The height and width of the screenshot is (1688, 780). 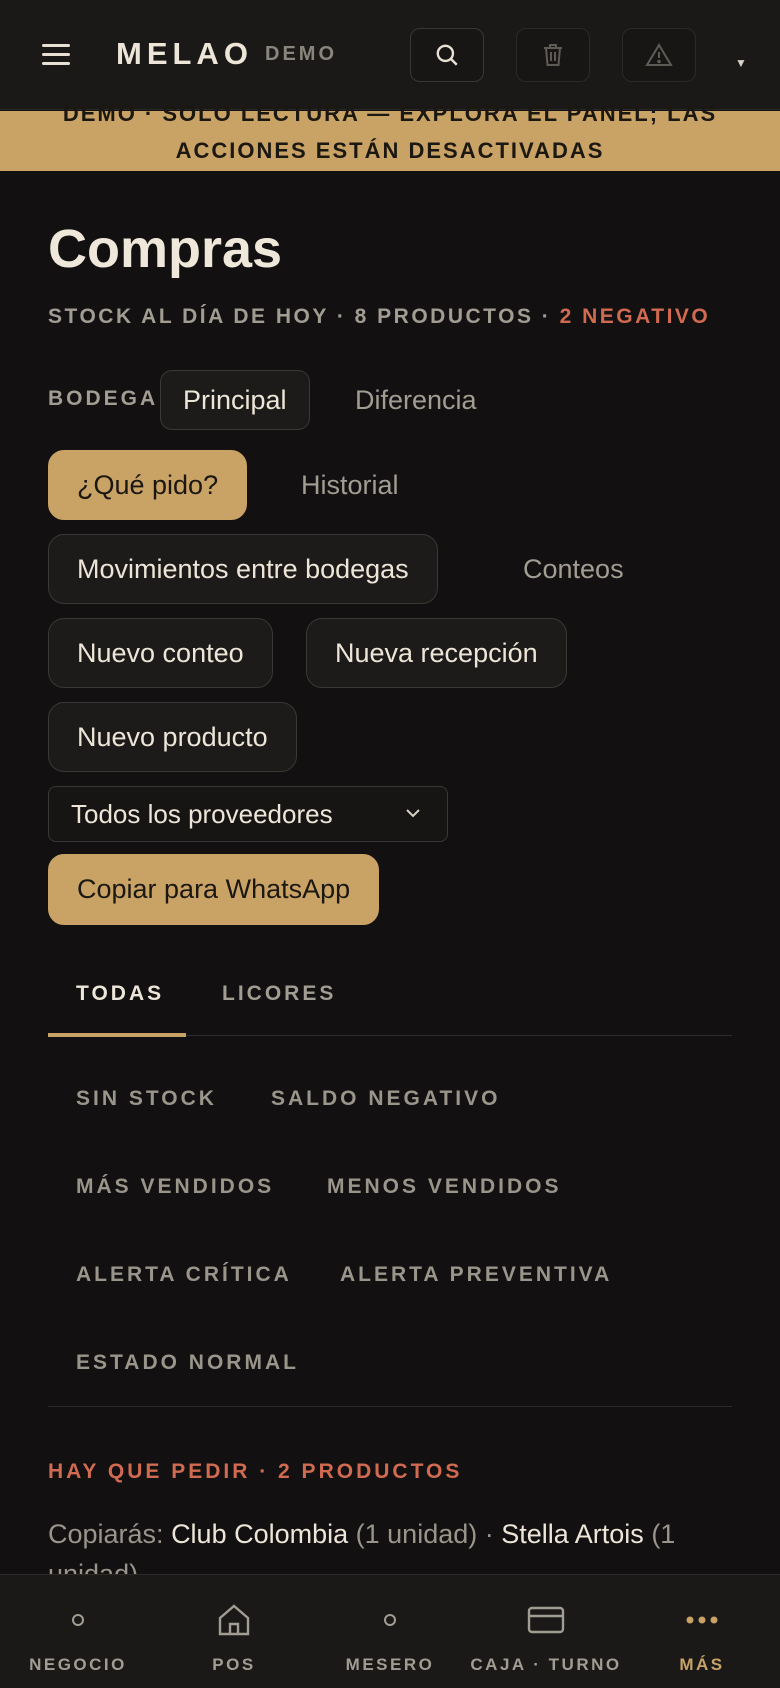 What do you see at coordinates (279, 994) in the screenshot?
I see `tab-licores: LICORES` at bounding box center [279, 994].